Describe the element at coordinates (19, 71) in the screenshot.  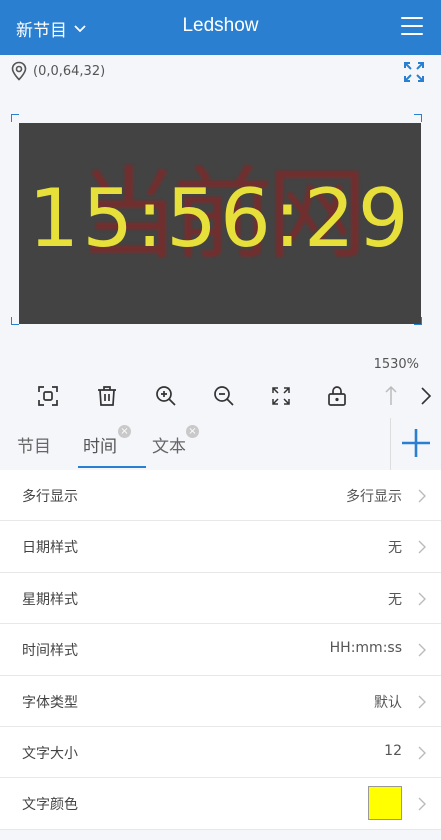
I see `location-pin-icon` at that location.